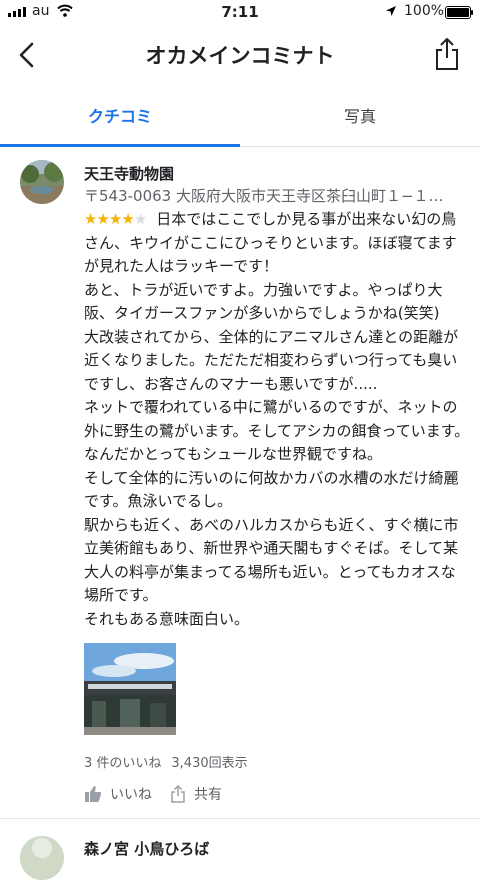 Image resolution: width=480 pixels, height=880 pixels. I want to click on like-button: いいね, so click(118, 794).